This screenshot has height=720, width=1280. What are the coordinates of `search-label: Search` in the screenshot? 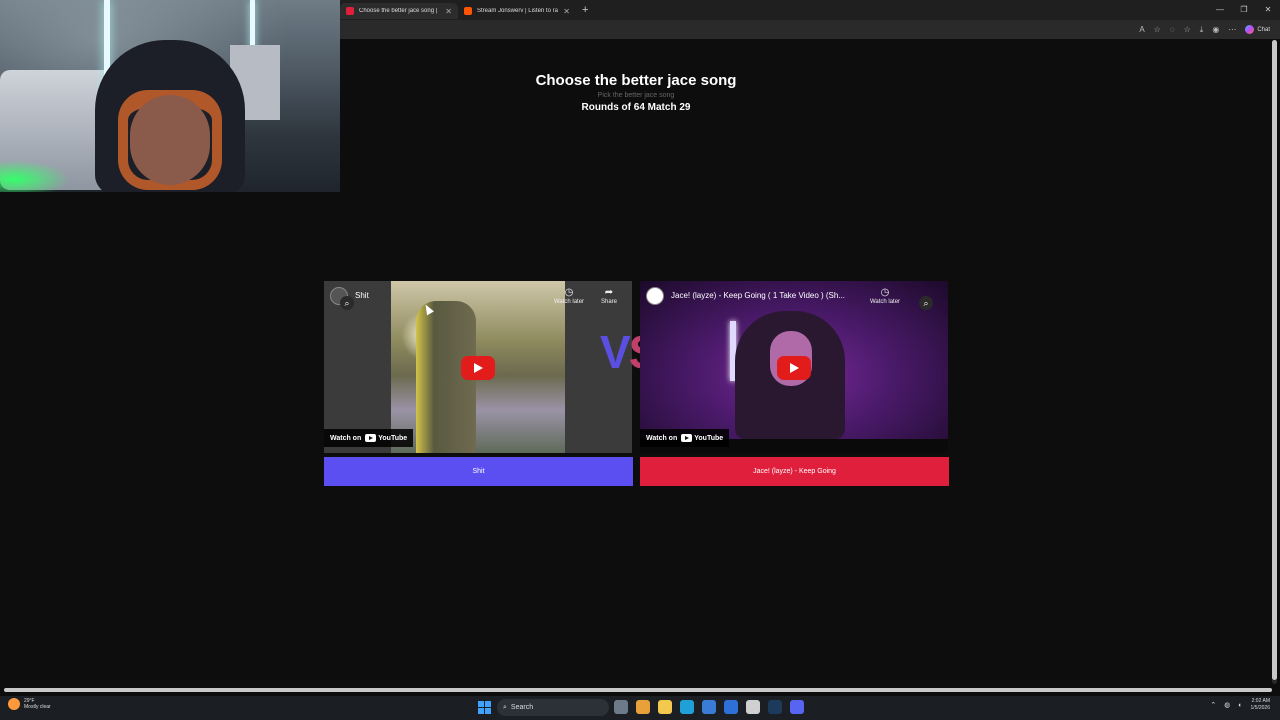 It's located at (522, 707).